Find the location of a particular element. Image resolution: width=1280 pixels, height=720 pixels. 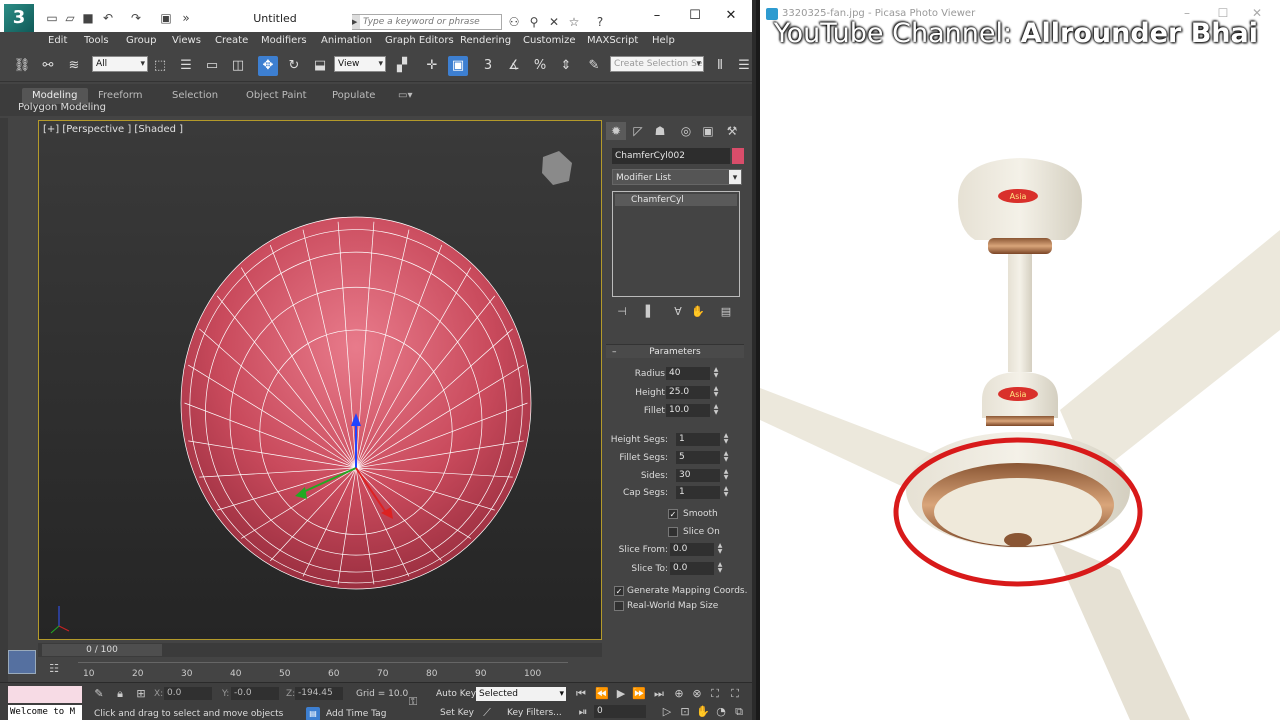

set-key-icon: ⚿ is located at coordinates (413, 702).